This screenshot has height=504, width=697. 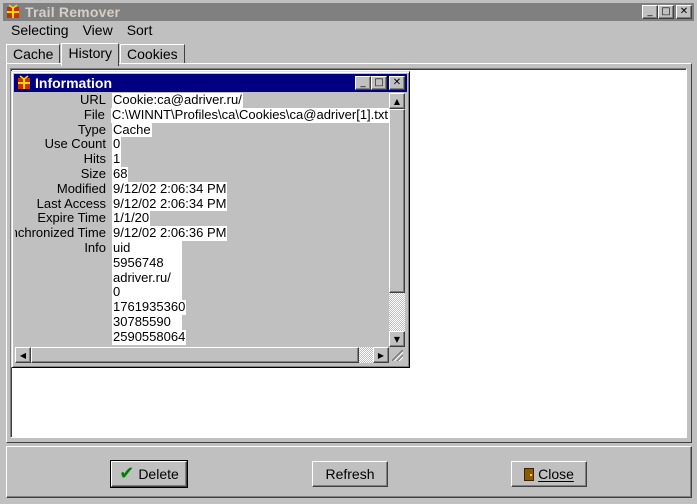 I want to click on arrow-right-icon: ▶, so click(x=381, y=355).